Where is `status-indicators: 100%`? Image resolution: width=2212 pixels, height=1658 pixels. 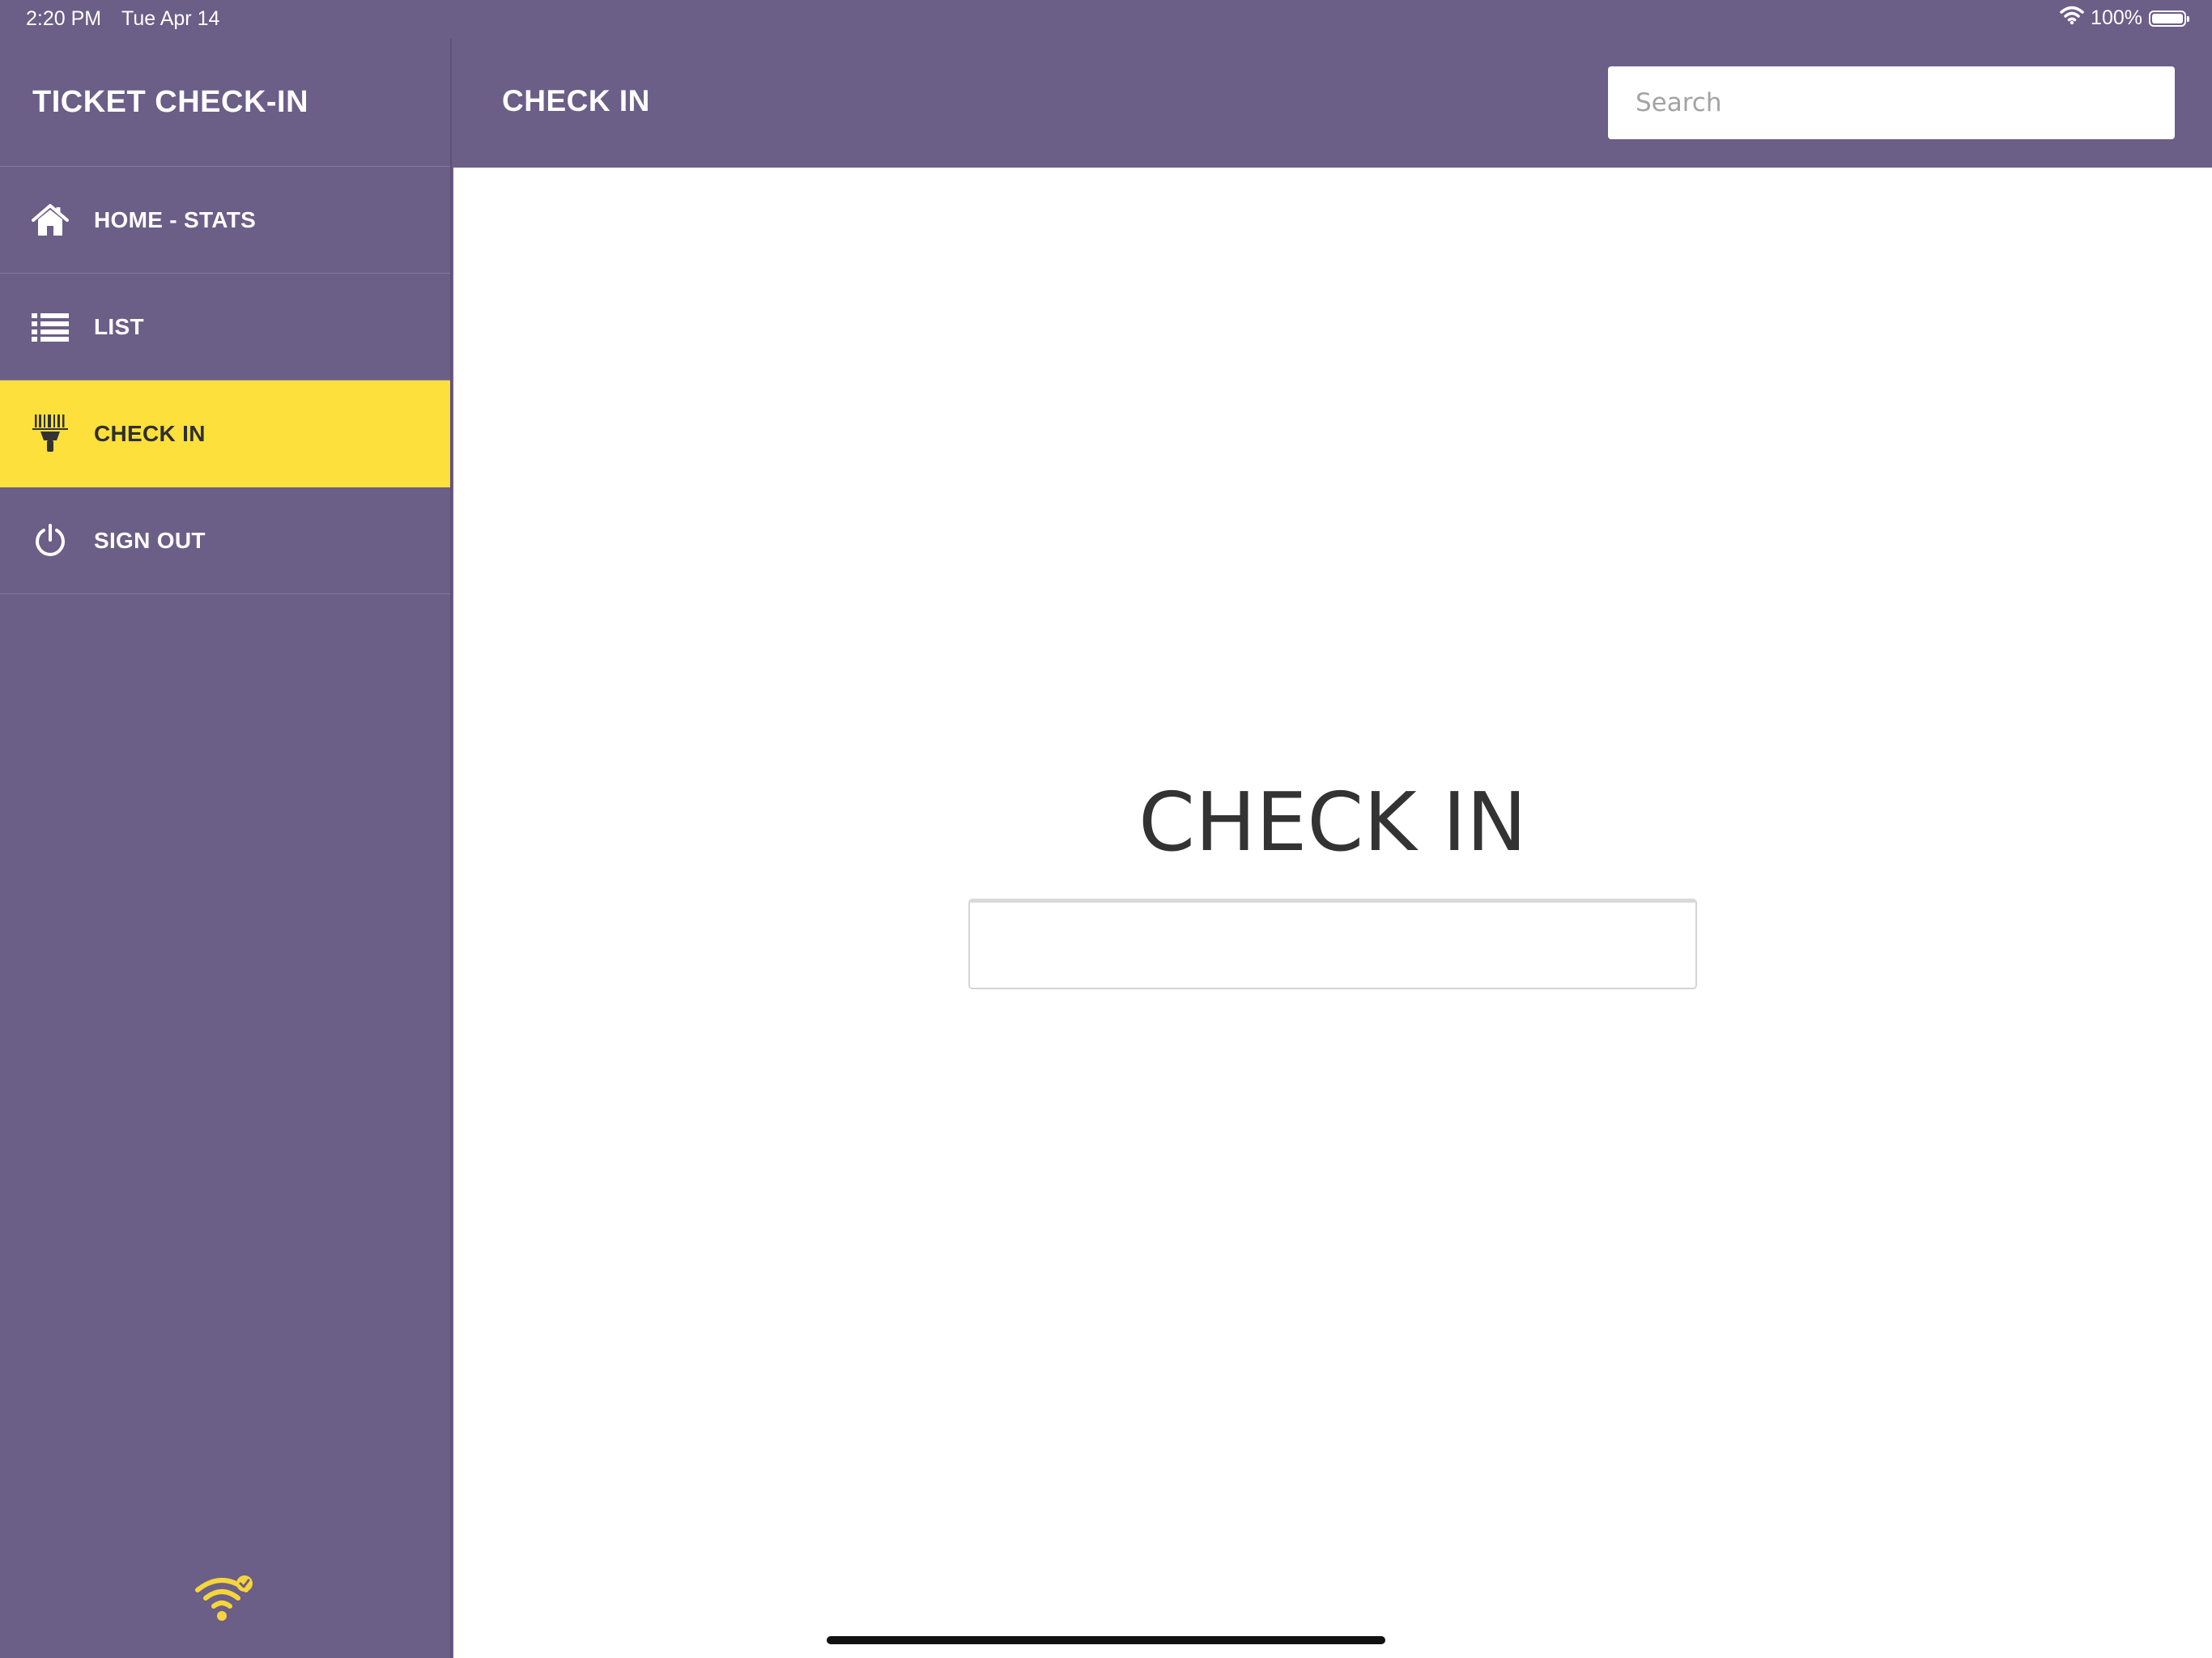 status-indicators: 100% is located at coordinates (2125, 18).